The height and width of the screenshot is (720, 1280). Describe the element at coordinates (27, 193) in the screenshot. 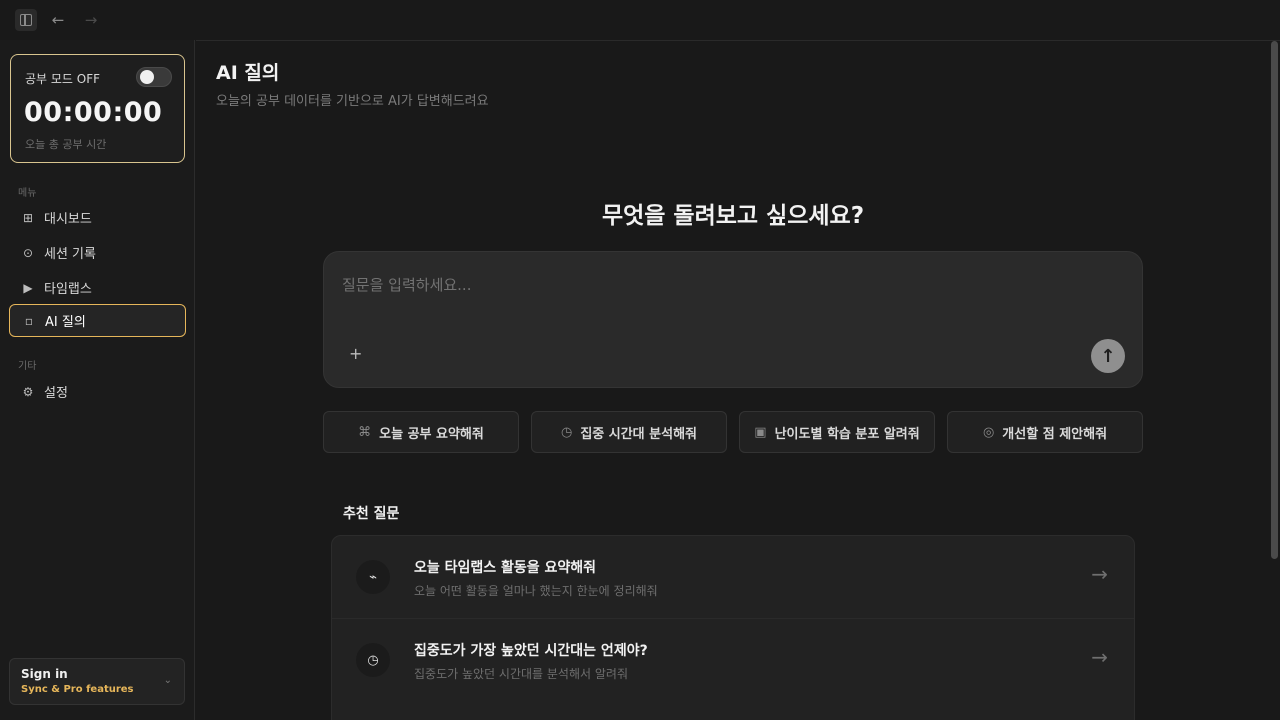

I see `menu-section-label: 메뉴` at that location.